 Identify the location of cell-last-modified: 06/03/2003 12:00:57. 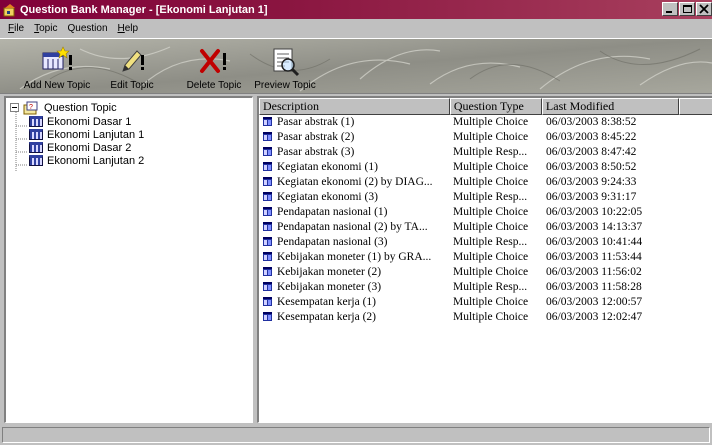
(594, 302).